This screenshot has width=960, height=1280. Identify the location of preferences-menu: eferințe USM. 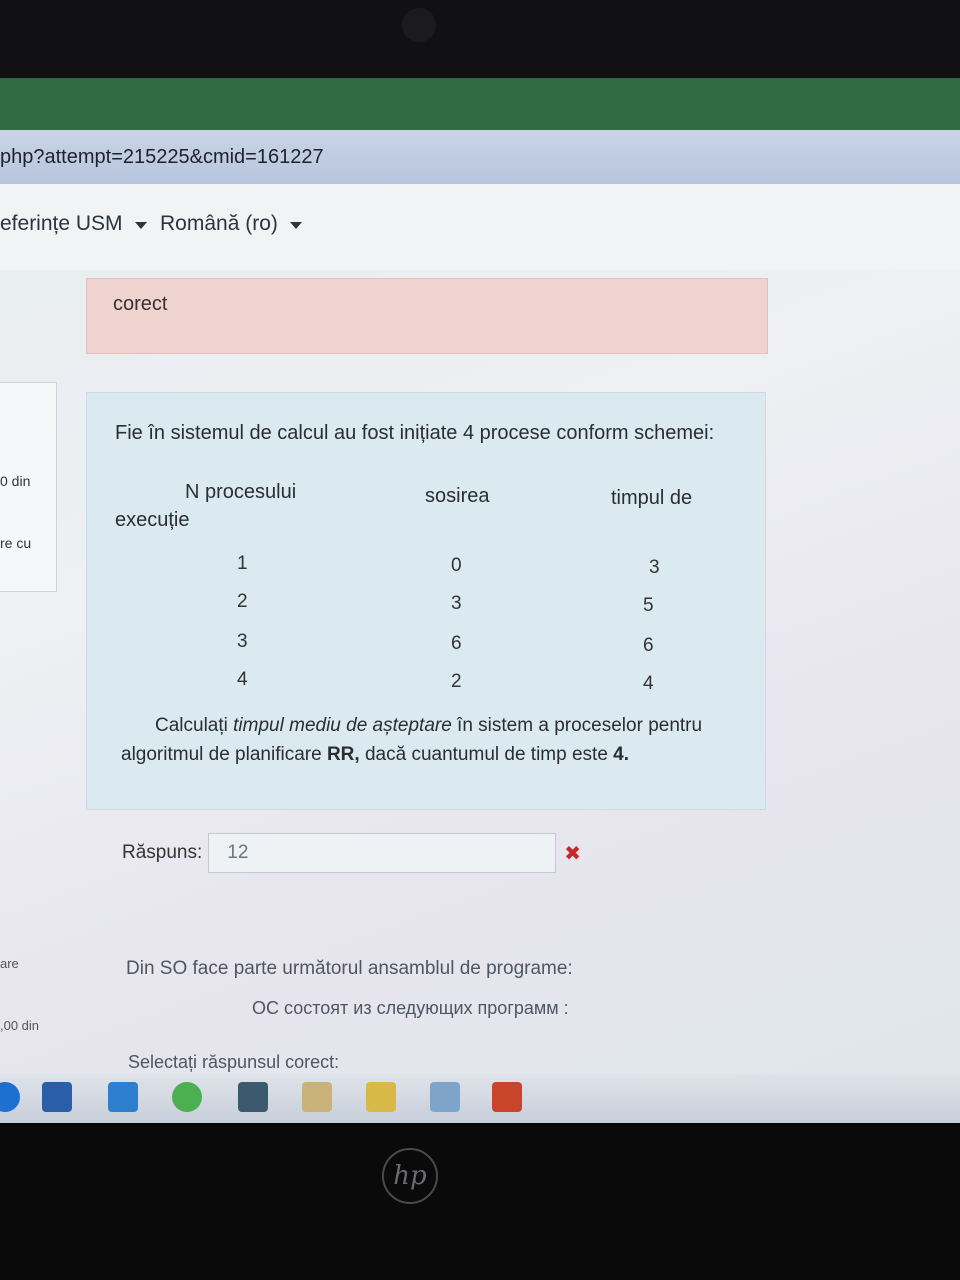
(73, 224).